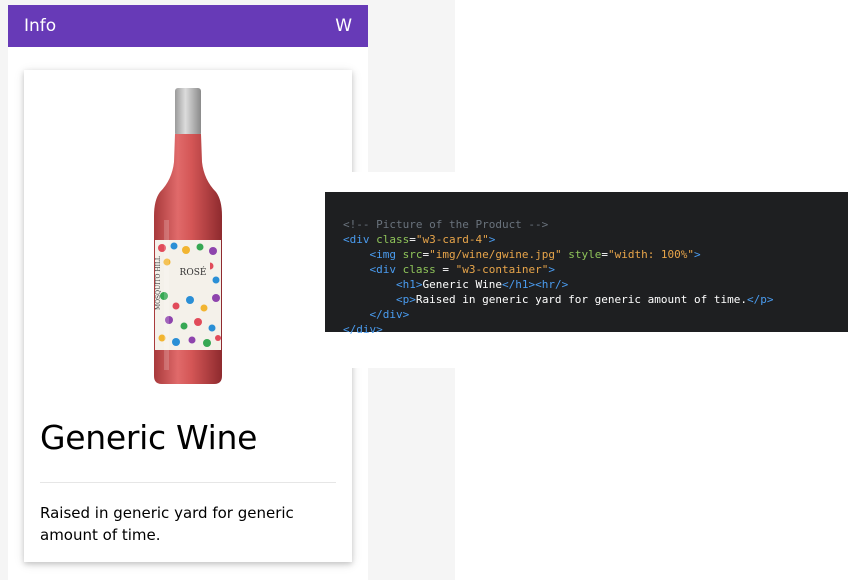 The image size is (863, 580). What do you see at coordinates (462, 284) in the screenshot?
I see `code-text: Generic Wine` at bounding box center [462, 284].